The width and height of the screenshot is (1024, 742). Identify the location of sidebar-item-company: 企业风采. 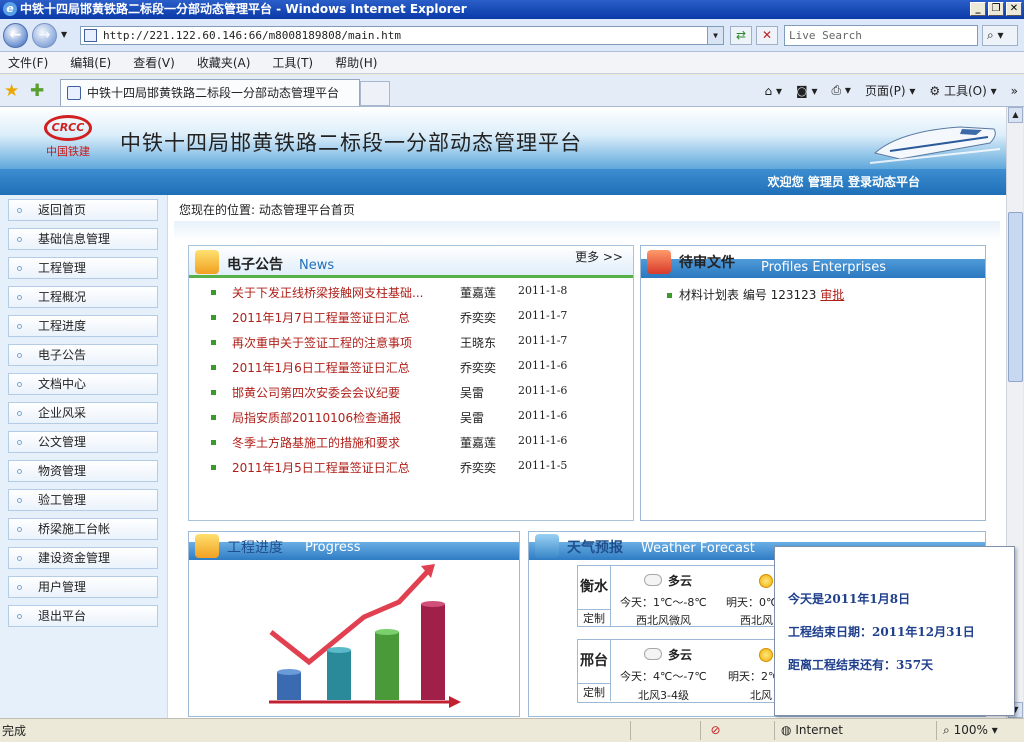
(83, 413).